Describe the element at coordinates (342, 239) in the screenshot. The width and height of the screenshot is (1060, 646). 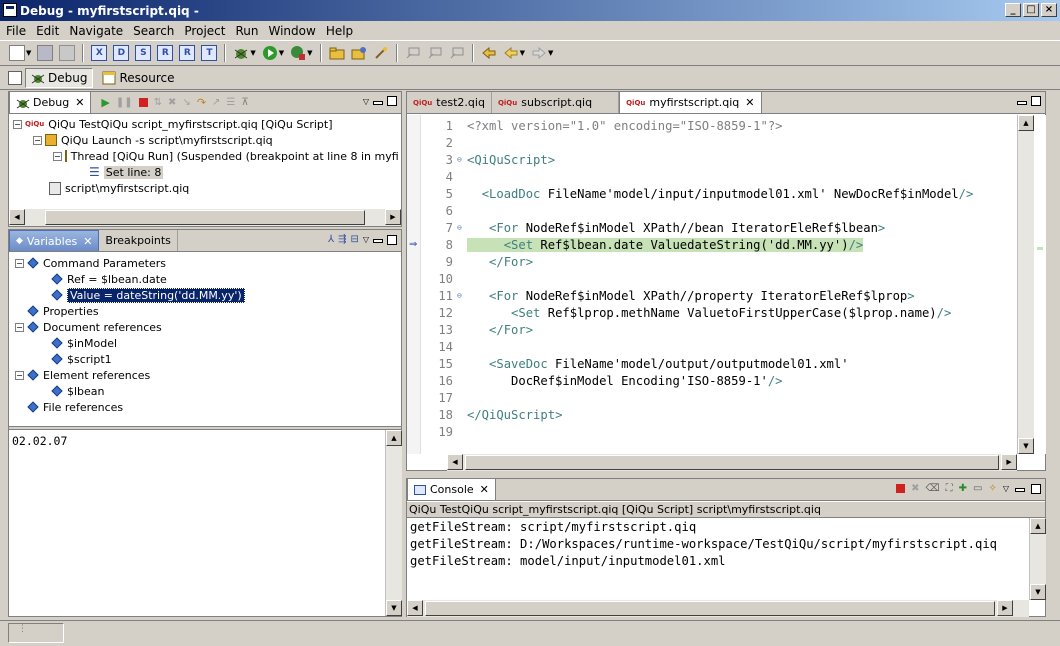
I see `show-logical-icon: ⇶` at that location.